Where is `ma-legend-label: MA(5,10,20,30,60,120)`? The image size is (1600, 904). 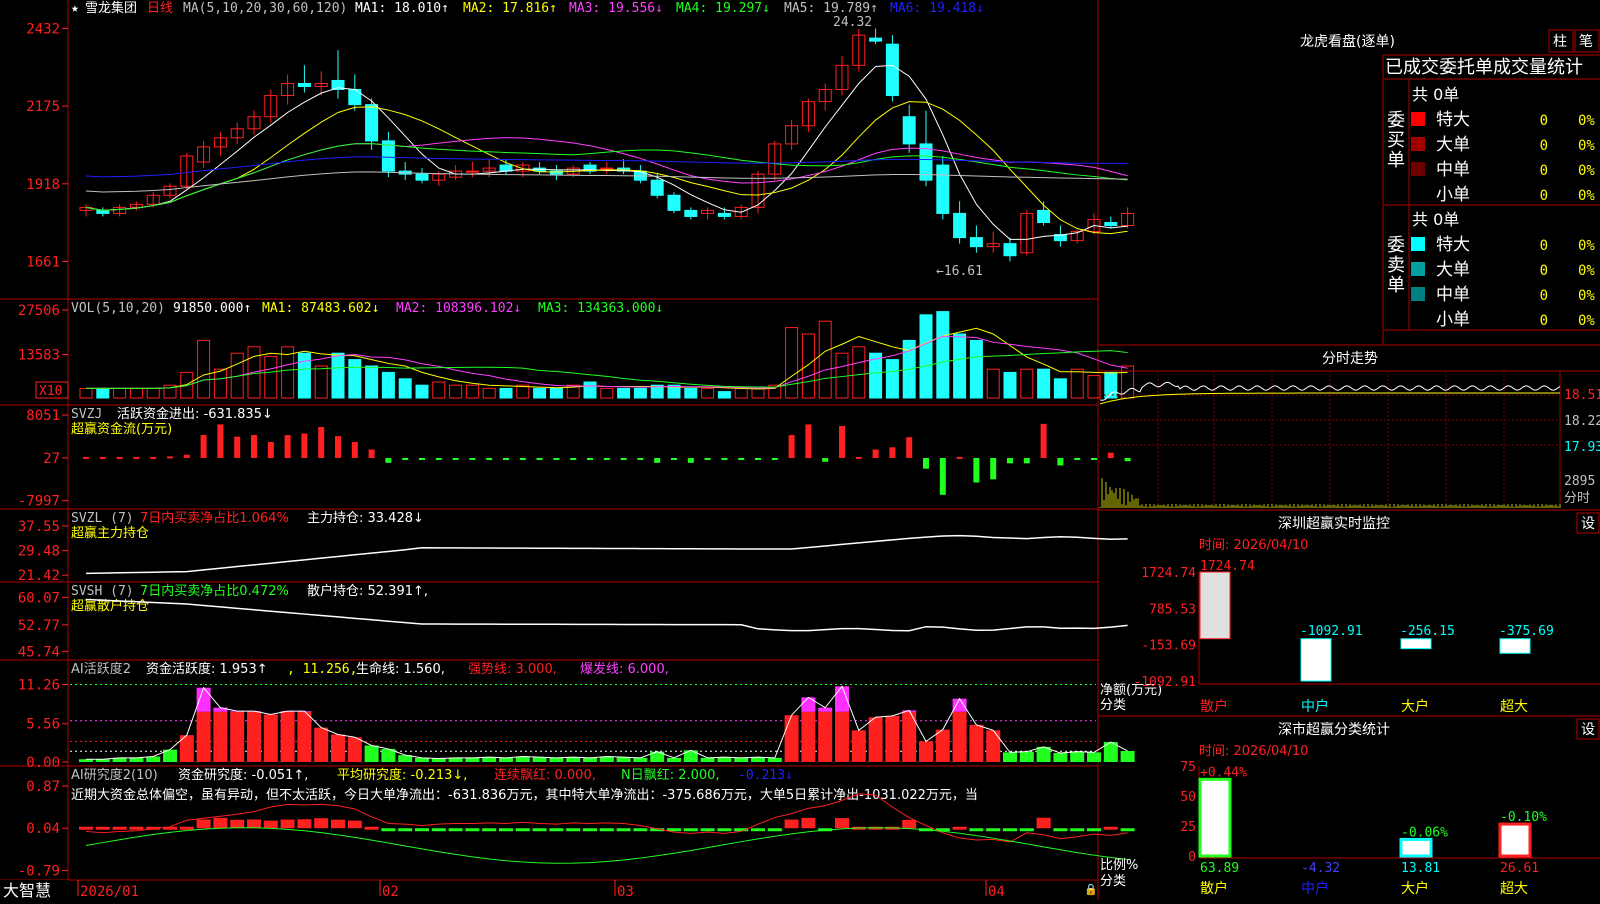 ma-legend-label: MA(5,10,20,30,60,120) is located at coordinates (265, 8).